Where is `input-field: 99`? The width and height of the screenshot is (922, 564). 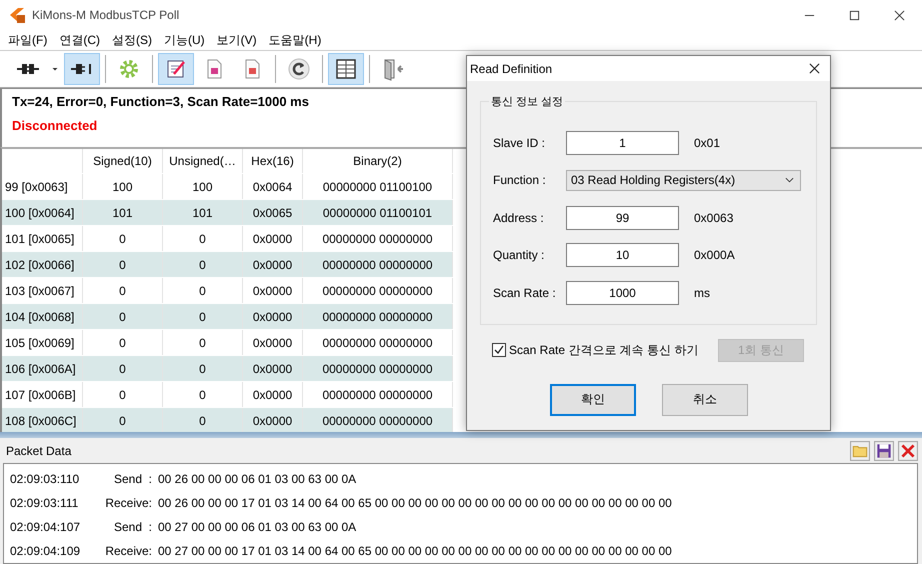
input-field: 99 is located at coordinates (622, 218).